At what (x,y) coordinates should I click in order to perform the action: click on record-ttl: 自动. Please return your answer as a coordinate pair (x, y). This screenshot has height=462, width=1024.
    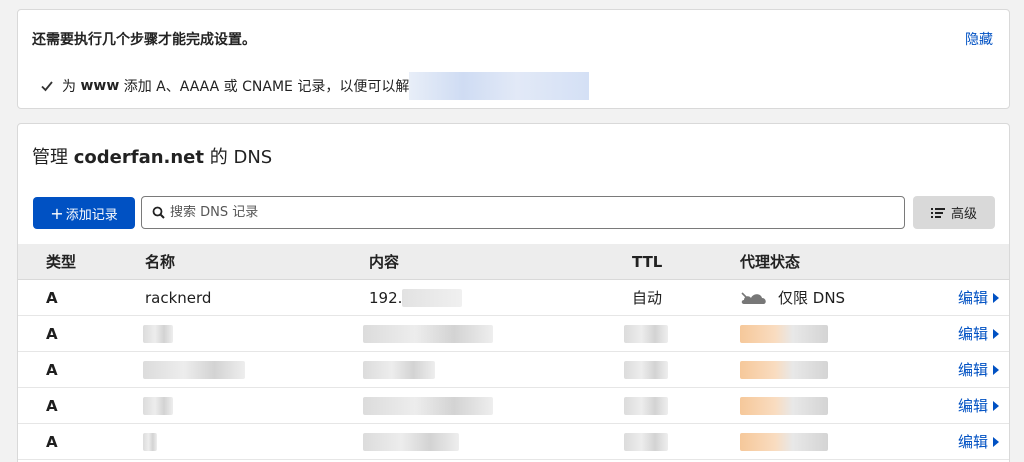
    Looking at the image, I should click on (647, 298).